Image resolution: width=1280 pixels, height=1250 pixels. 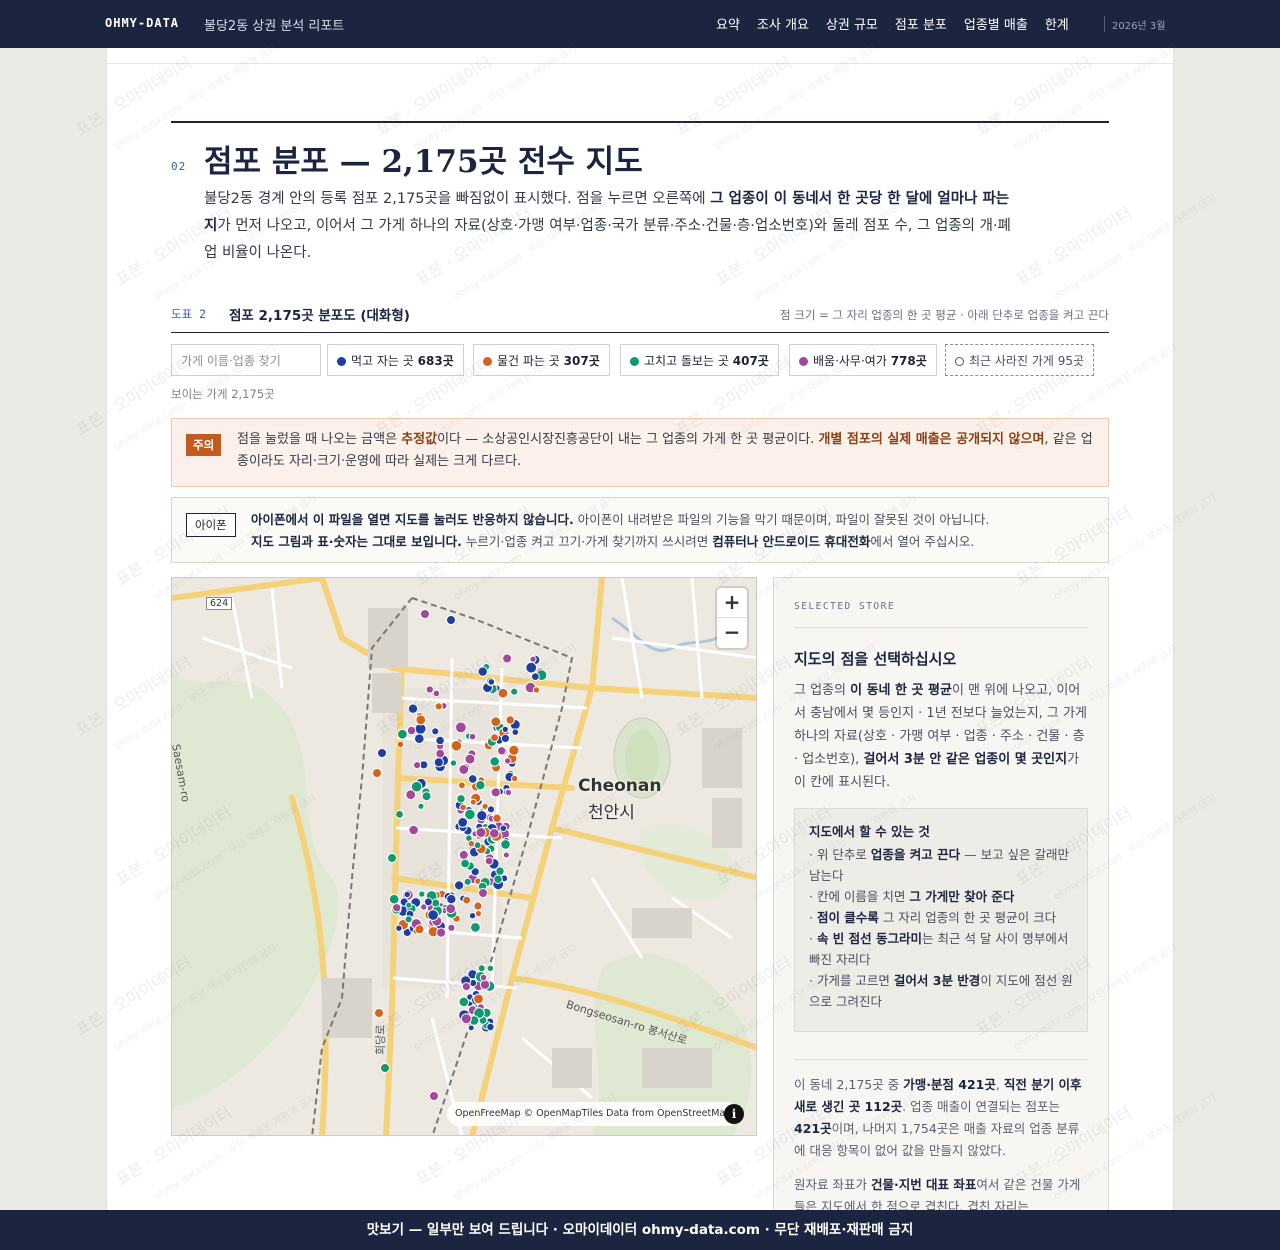 I want to click on nav-store-distribution: 점포 분포, so click(x=921, y=23).